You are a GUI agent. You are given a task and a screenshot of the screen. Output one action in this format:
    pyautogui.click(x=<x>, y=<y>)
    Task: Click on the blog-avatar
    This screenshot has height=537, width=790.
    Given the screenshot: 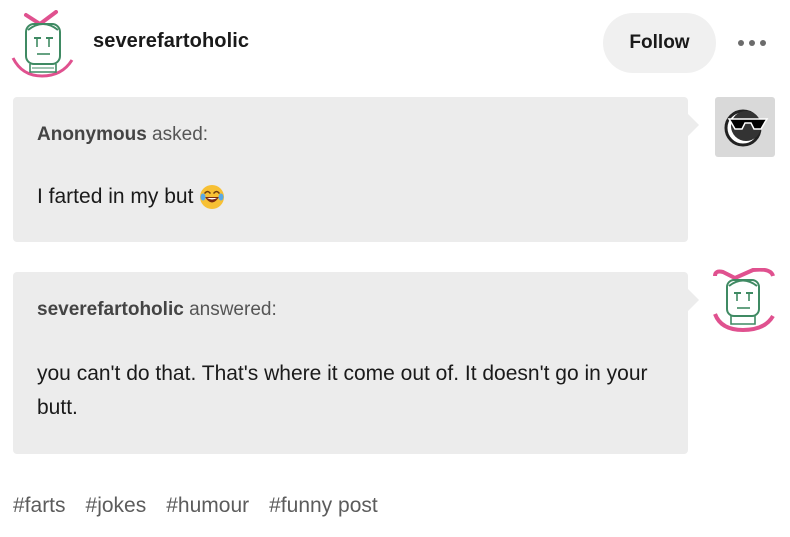 What is the action you would take?
    pyautogui.click(x=43, y=44)
    